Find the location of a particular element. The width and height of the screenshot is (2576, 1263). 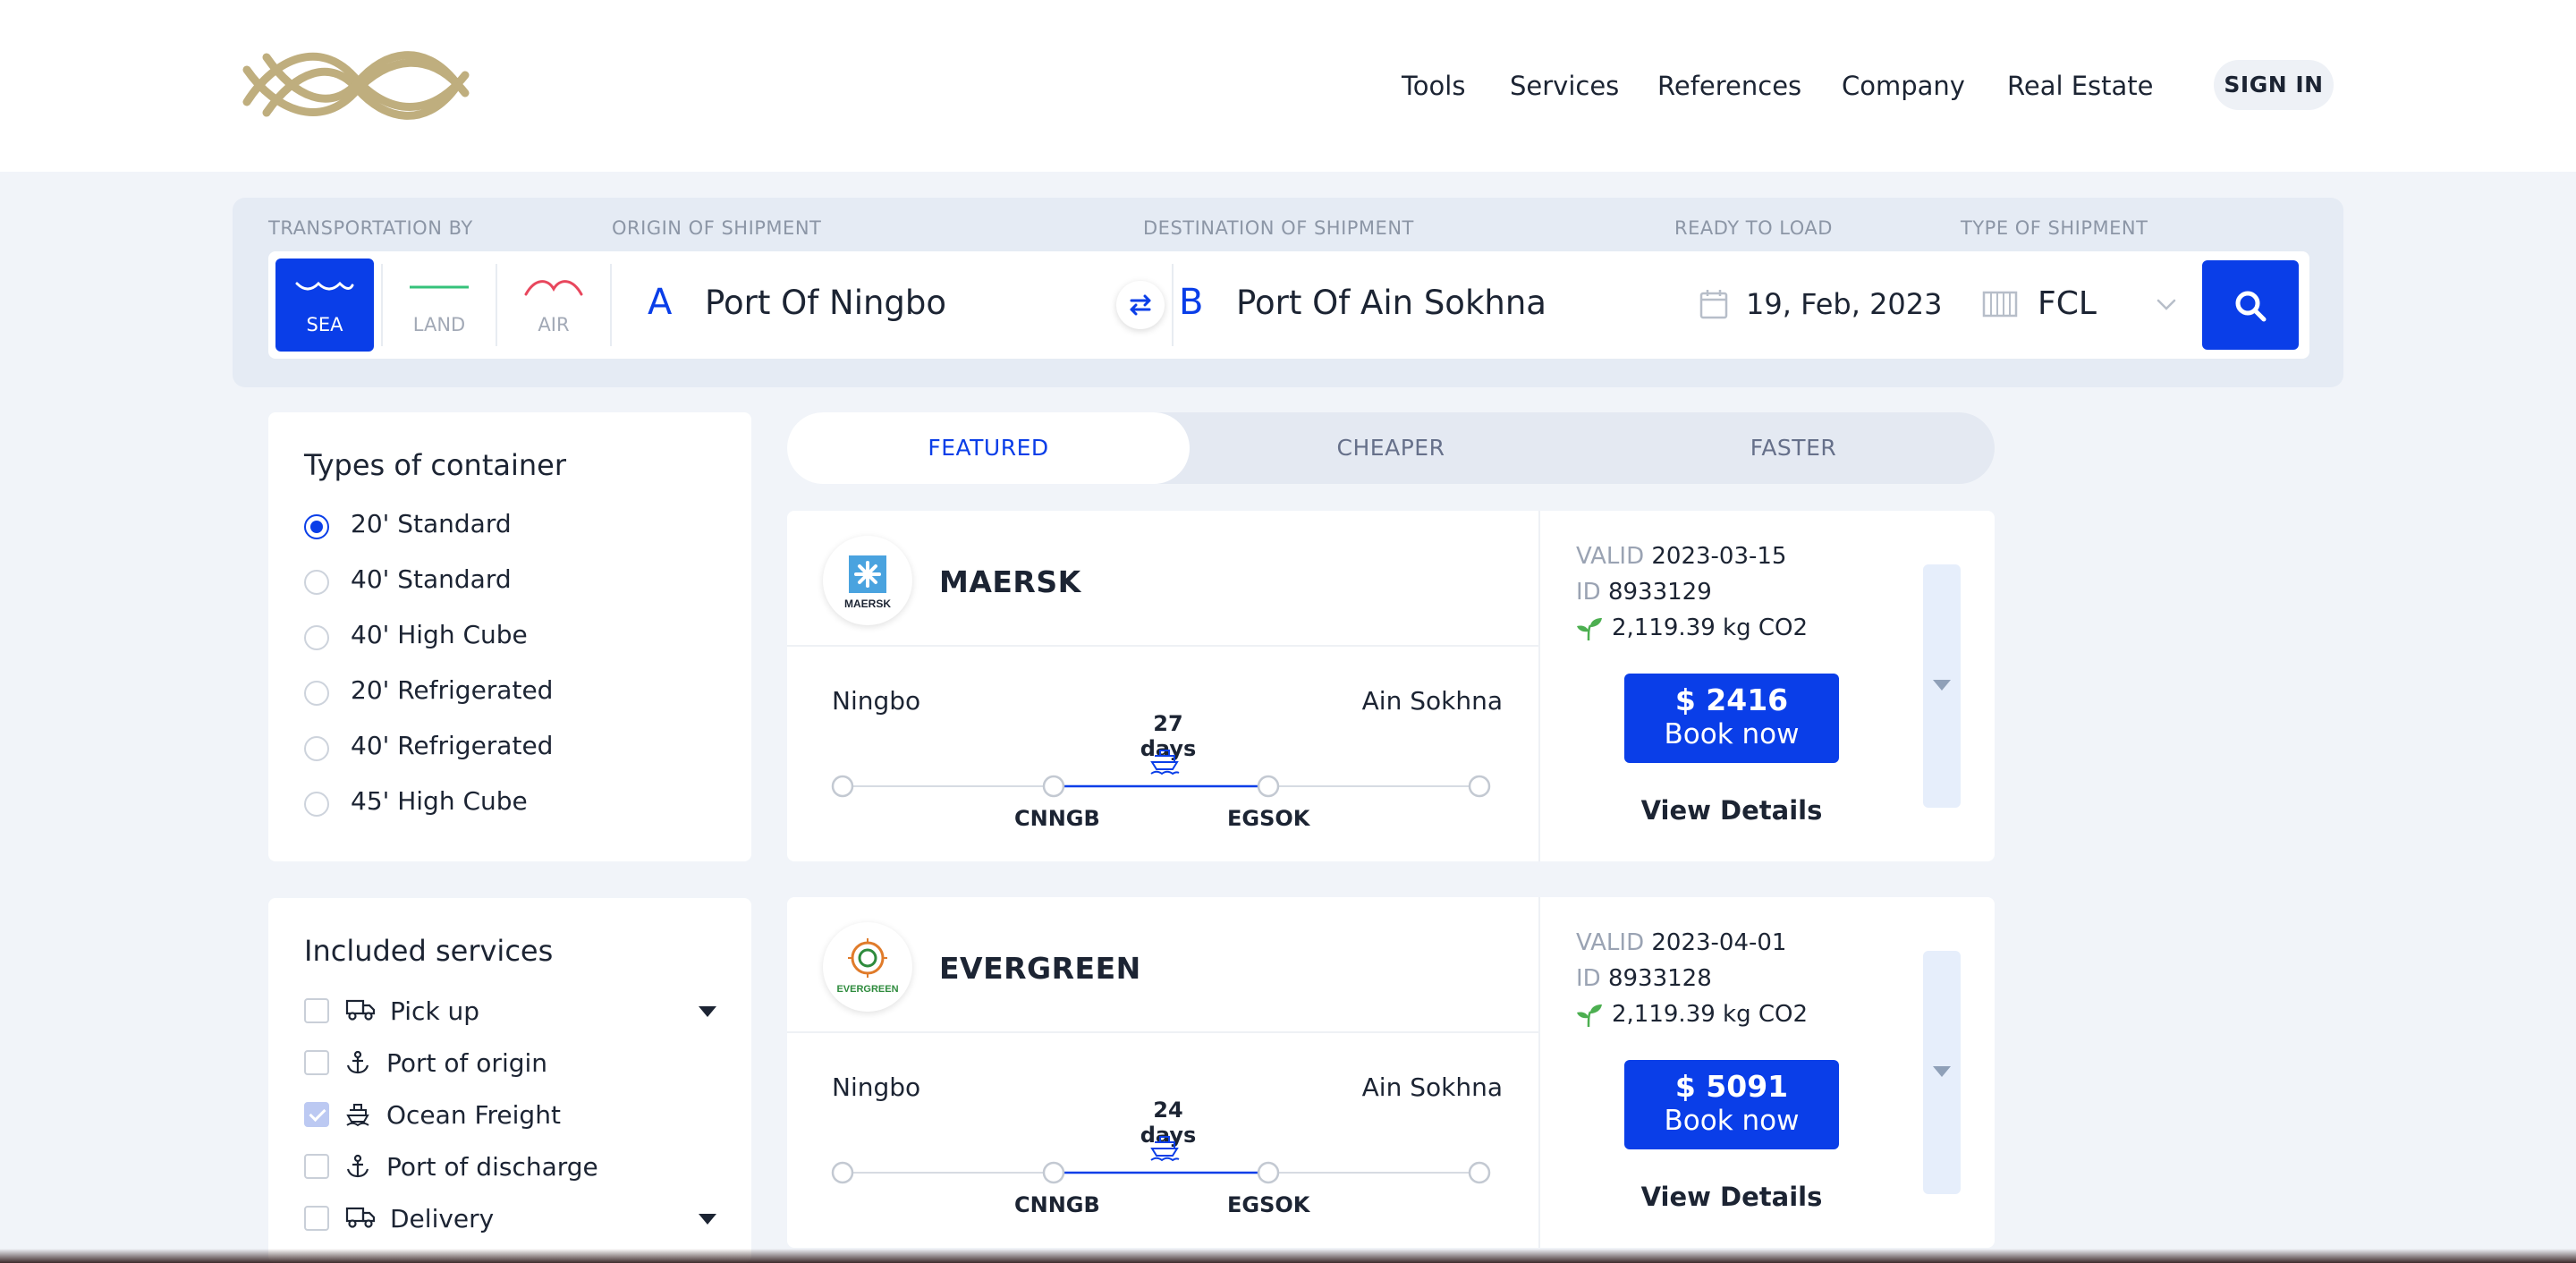

nav-services: Services is located at coordinates (1564, 85).